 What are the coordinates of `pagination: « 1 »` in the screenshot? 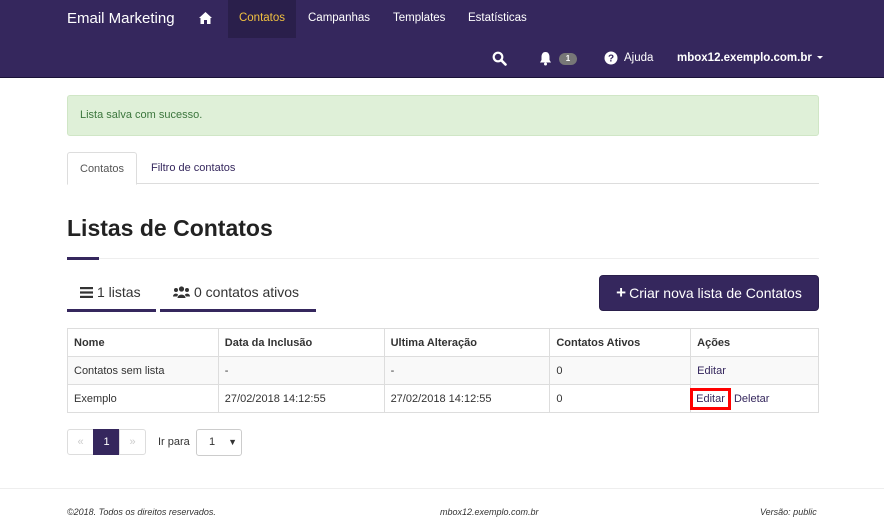 It's located at (106, 442).